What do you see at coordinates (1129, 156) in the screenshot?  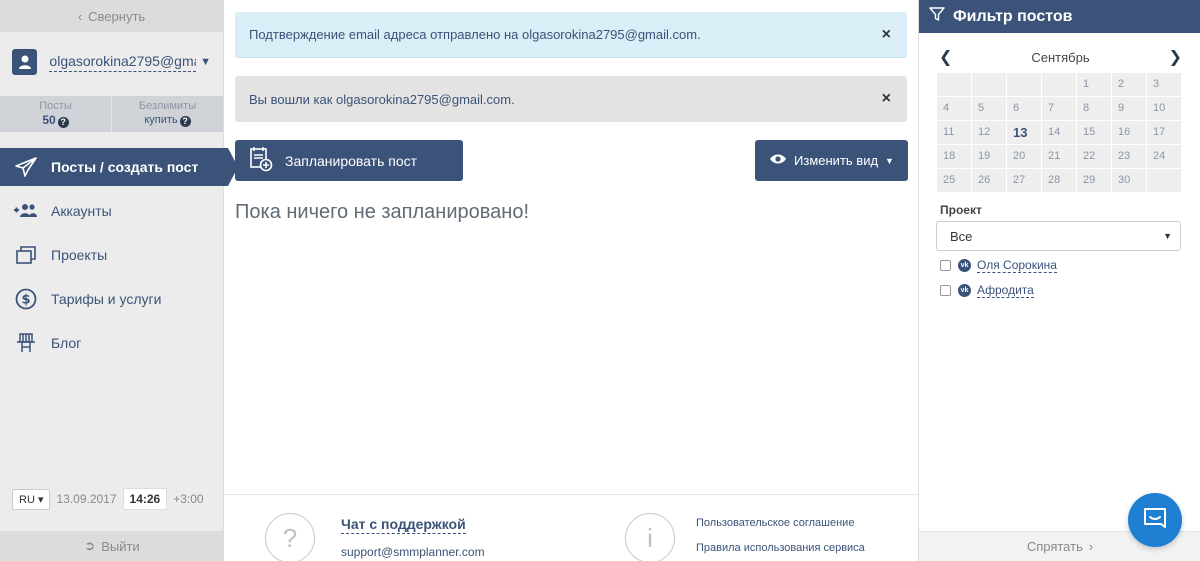 I see `calendar-day: 23` at bounding box center [1129, 156].